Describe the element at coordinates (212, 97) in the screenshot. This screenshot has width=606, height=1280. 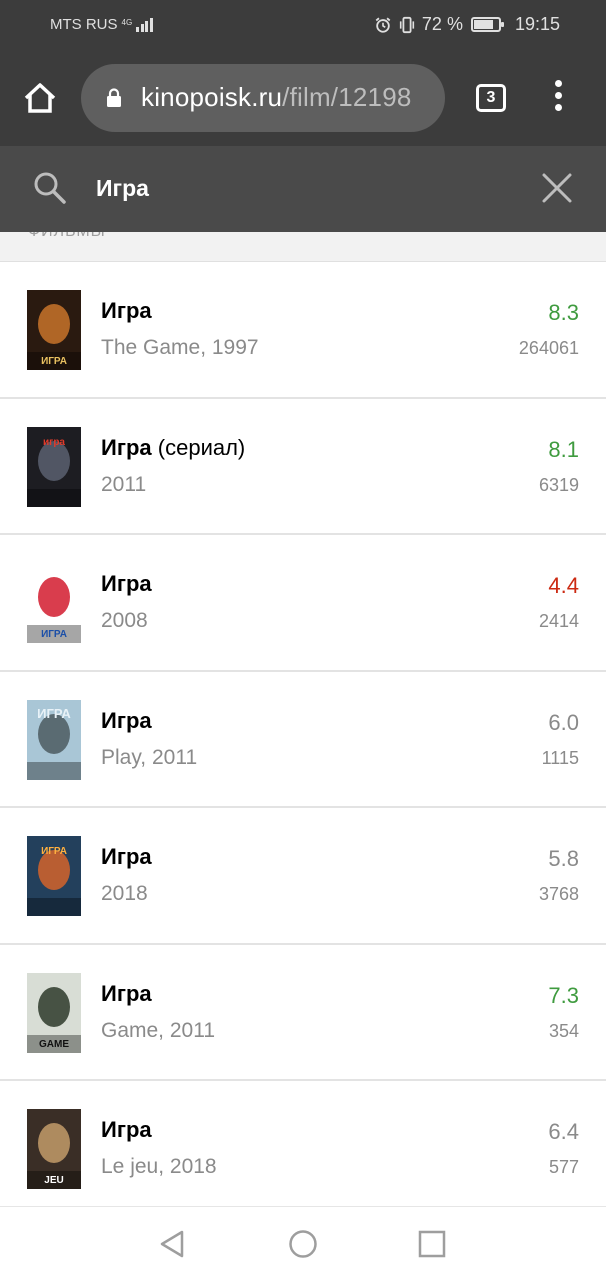
I see `url-domain: kinopoisk.ru` at that location.